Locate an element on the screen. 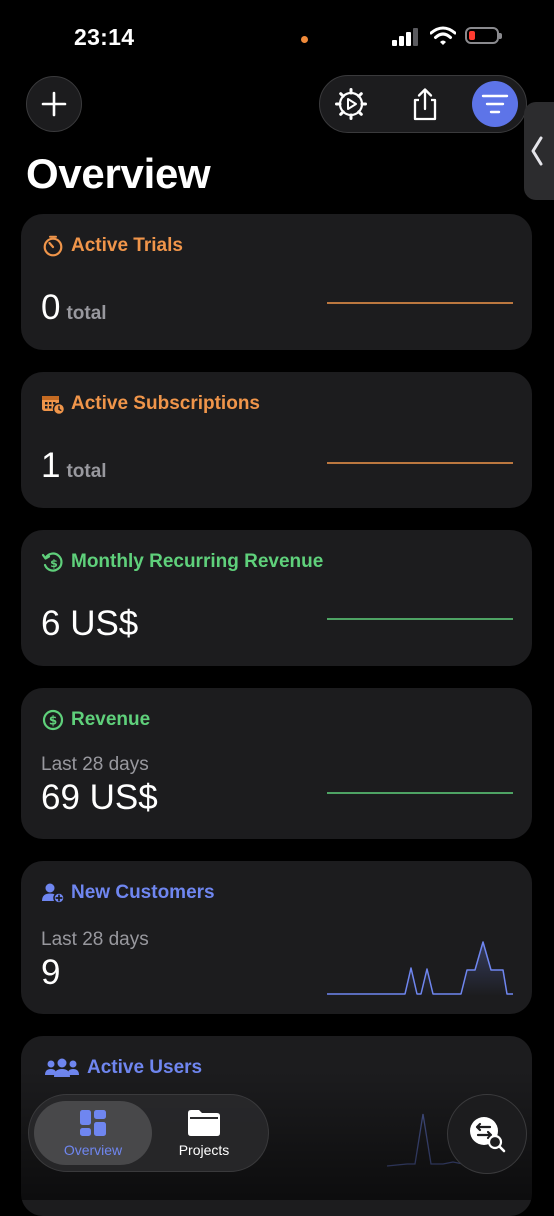 This screenshot has height=1216, width=554. card-value: 9 is located at coordinates (51, 972).